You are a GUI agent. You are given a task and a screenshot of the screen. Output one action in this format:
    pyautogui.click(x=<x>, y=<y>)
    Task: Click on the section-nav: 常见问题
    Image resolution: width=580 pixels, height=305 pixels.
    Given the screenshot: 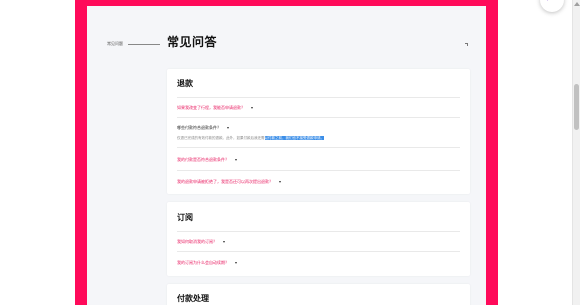 What is the action you would take?
    pyautogui.click(x=133, y=44)
    